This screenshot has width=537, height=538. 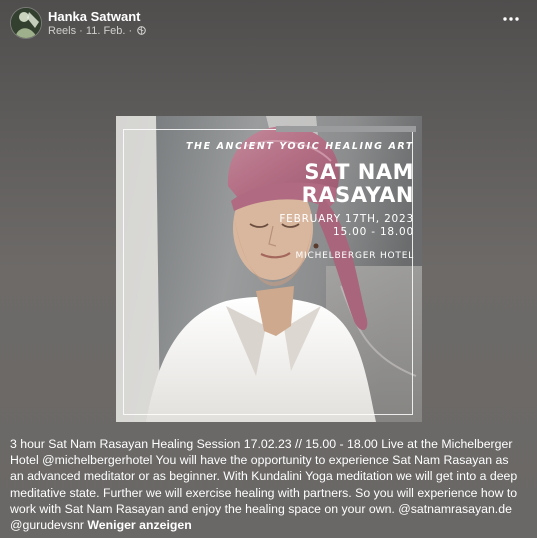 I want to click on image-title-line1: SAT NAM, so click(x=359, y=172).